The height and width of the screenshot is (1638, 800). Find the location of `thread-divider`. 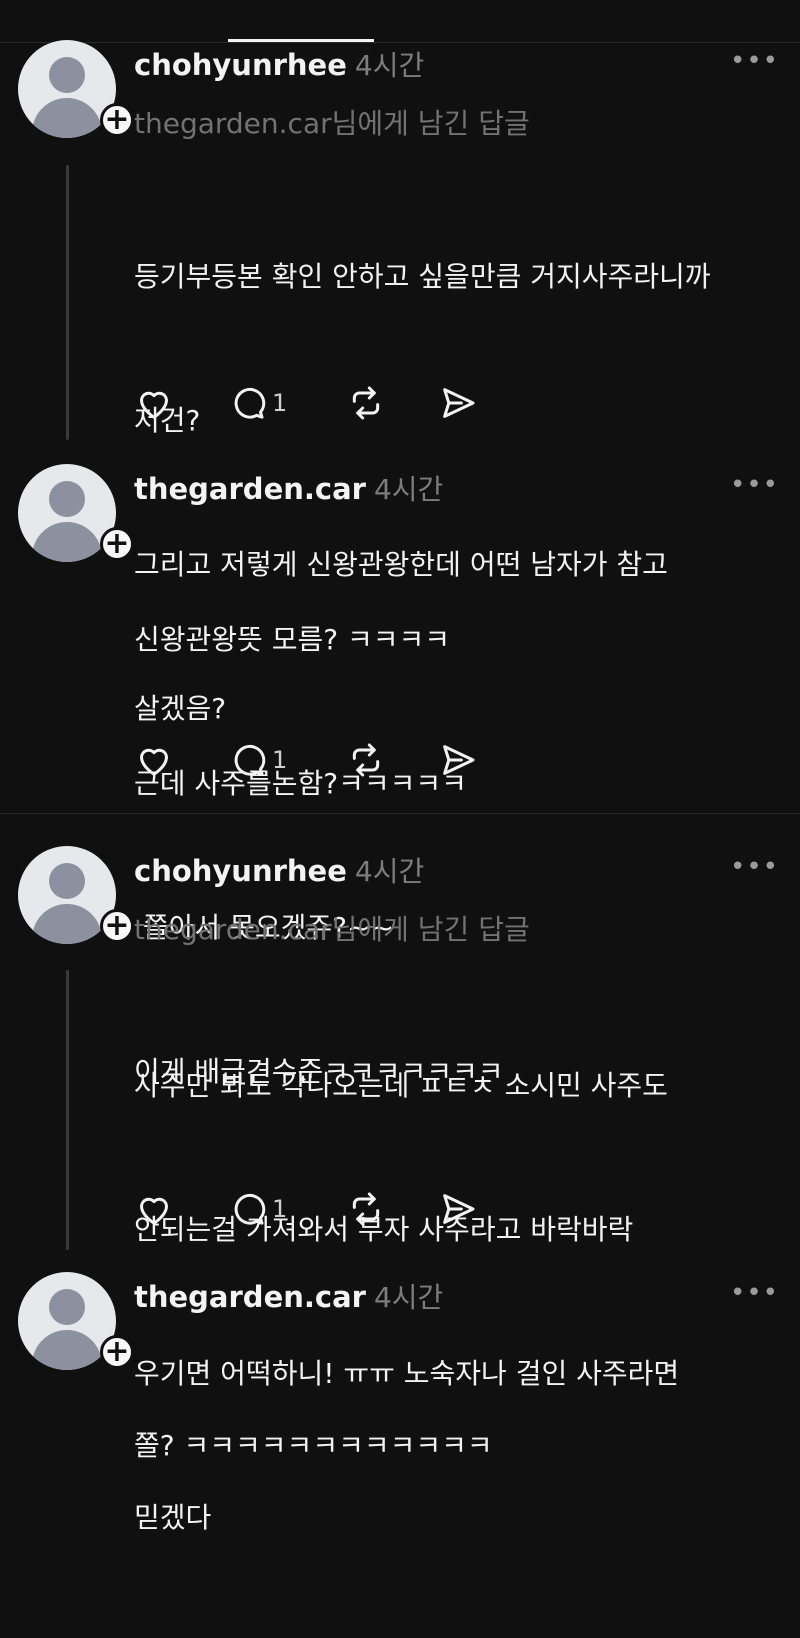

thread-divider is located at coordinates (400, 813).